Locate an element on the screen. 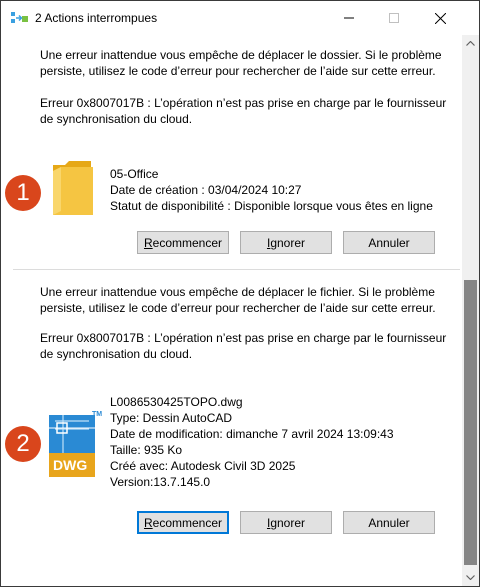  chevron-up-icon is located at coordinates (470, 43).